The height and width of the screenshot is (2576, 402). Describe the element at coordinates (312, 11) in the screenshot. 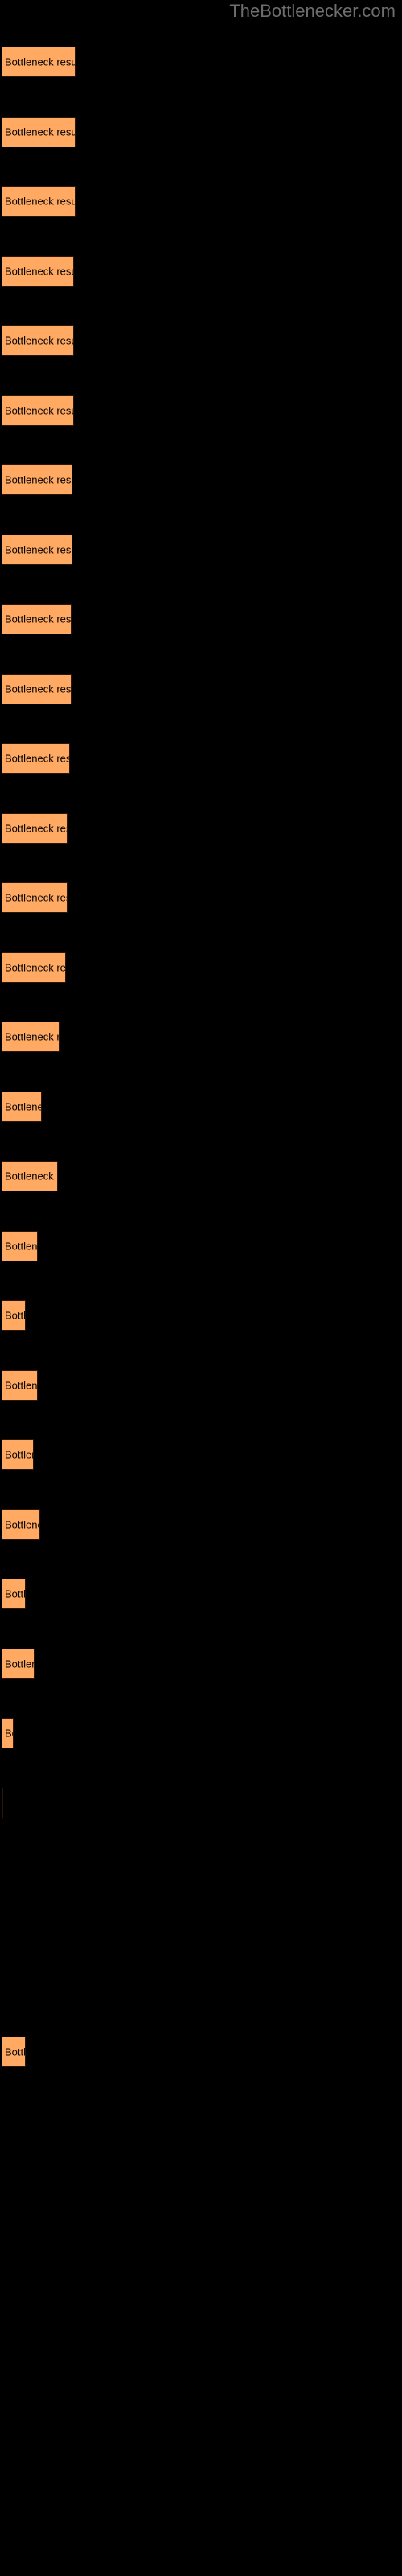

I see `site-watermark: TheBottlenecker.com` at that location.